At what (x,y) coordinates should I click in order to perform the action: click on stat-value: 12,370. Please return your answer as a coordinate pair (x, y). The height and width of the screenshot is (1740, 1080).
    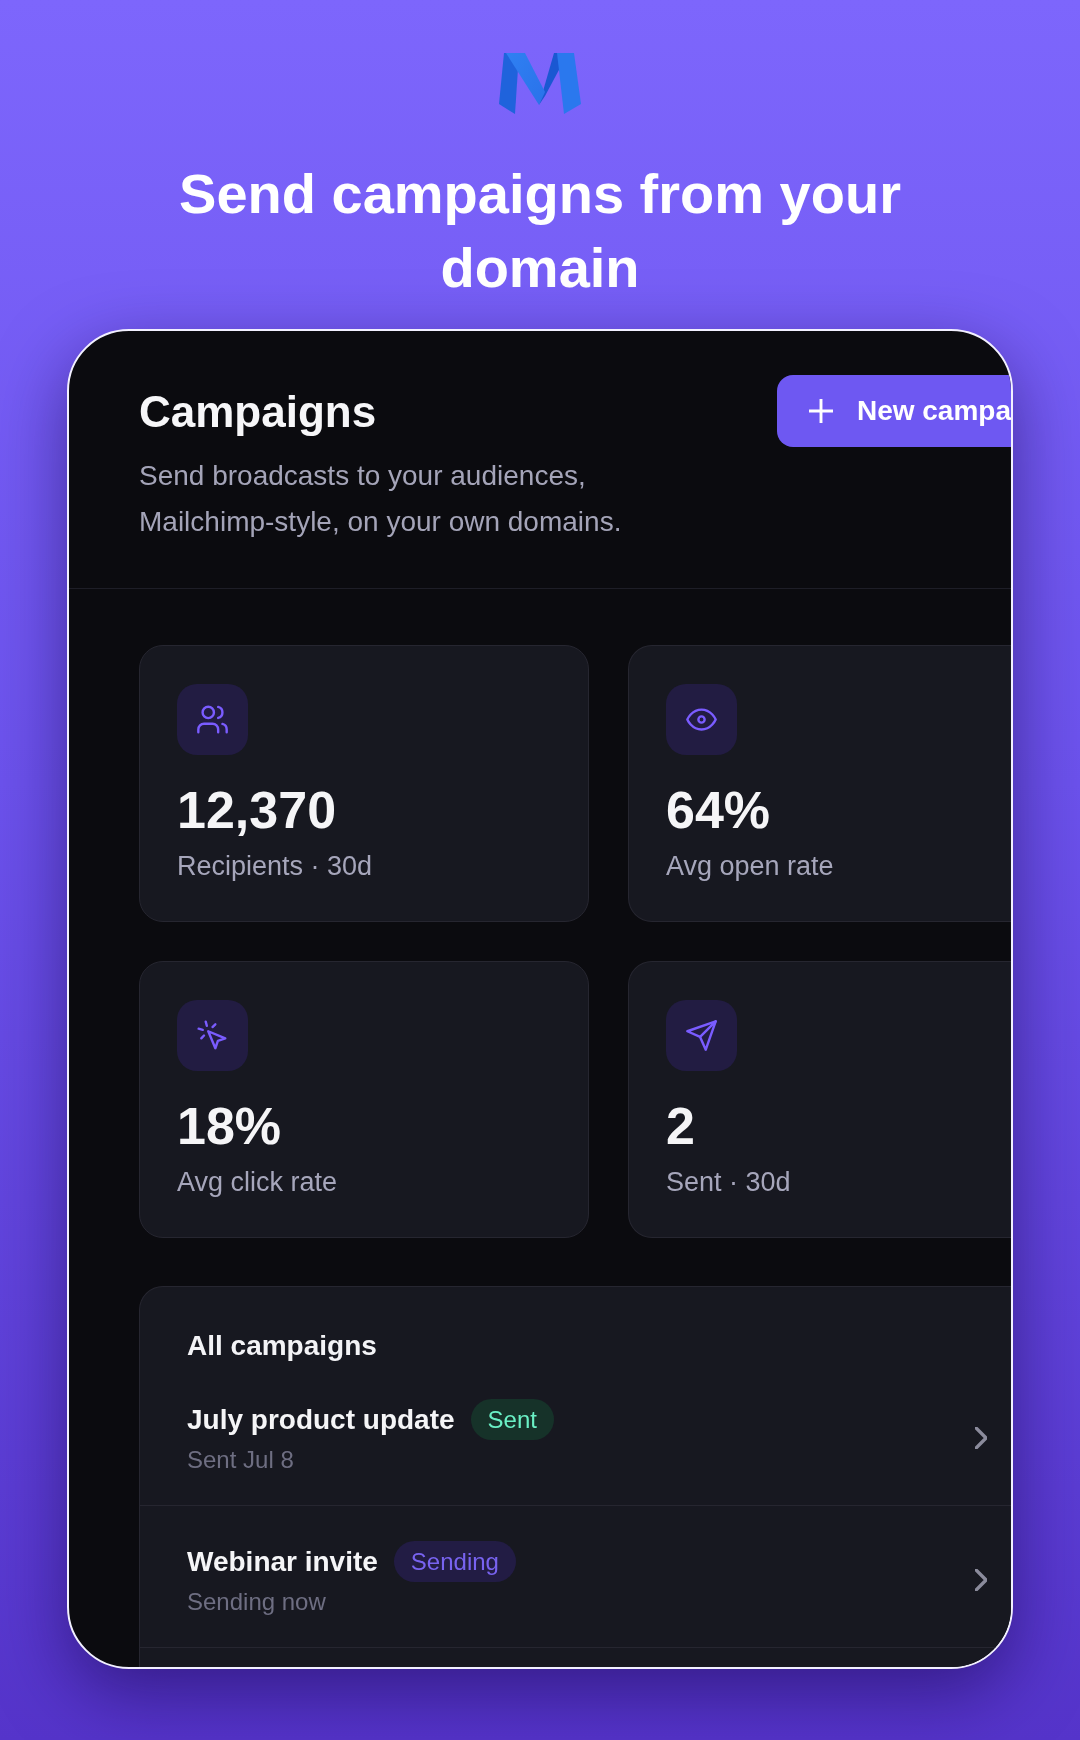
    Looking at the image, I should click on (257, 810).